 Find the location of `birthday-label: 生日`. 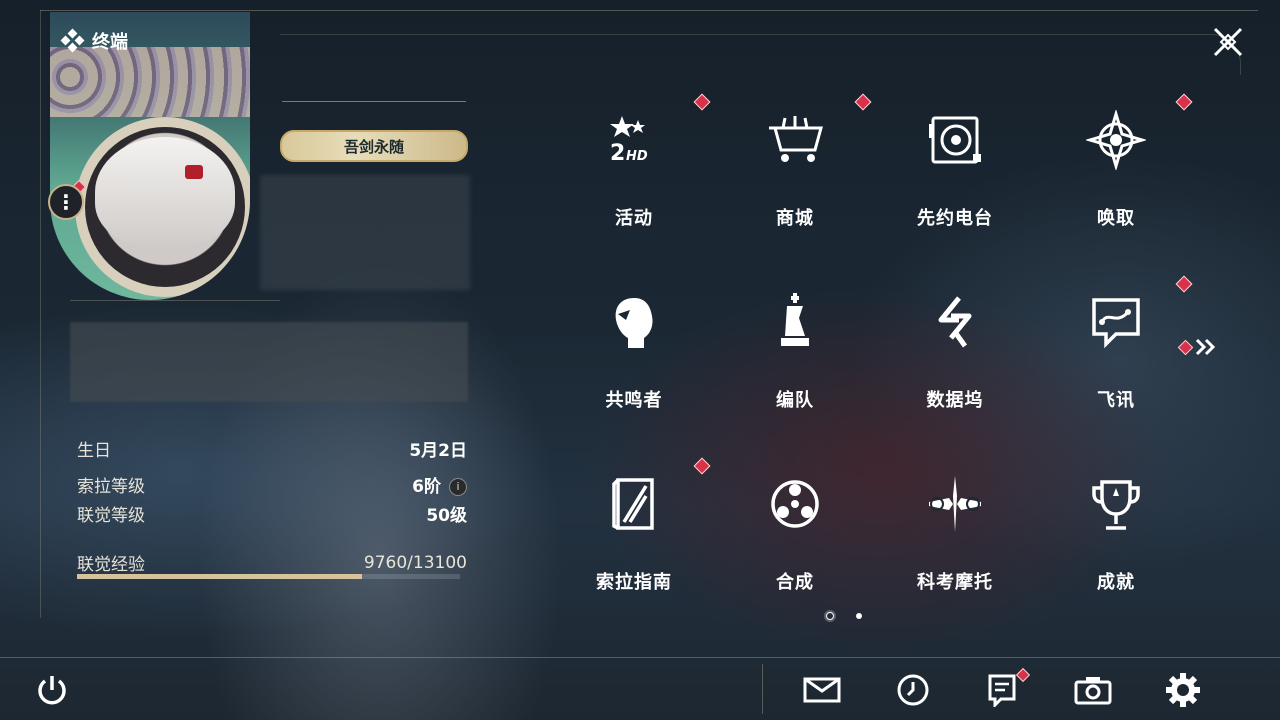

birthday-label: 生日 is located at coordinates (94, 451).